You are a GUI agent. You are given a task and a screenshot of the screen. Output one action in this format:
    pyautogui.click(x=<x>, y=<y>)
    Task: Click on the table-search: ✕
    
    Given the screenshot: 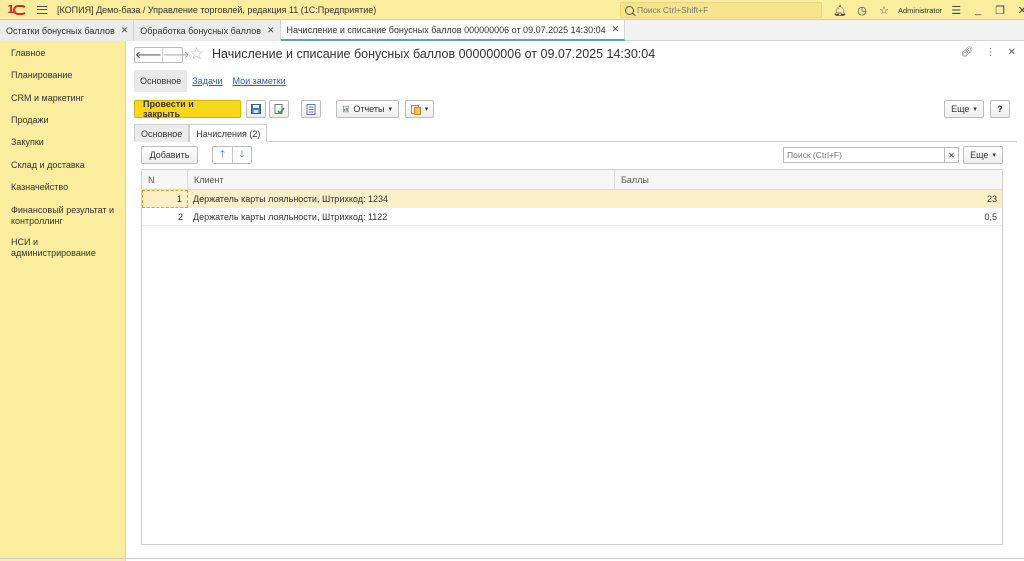 What is the action you would take?
    pyautogui.click(x=871, y=155)
    